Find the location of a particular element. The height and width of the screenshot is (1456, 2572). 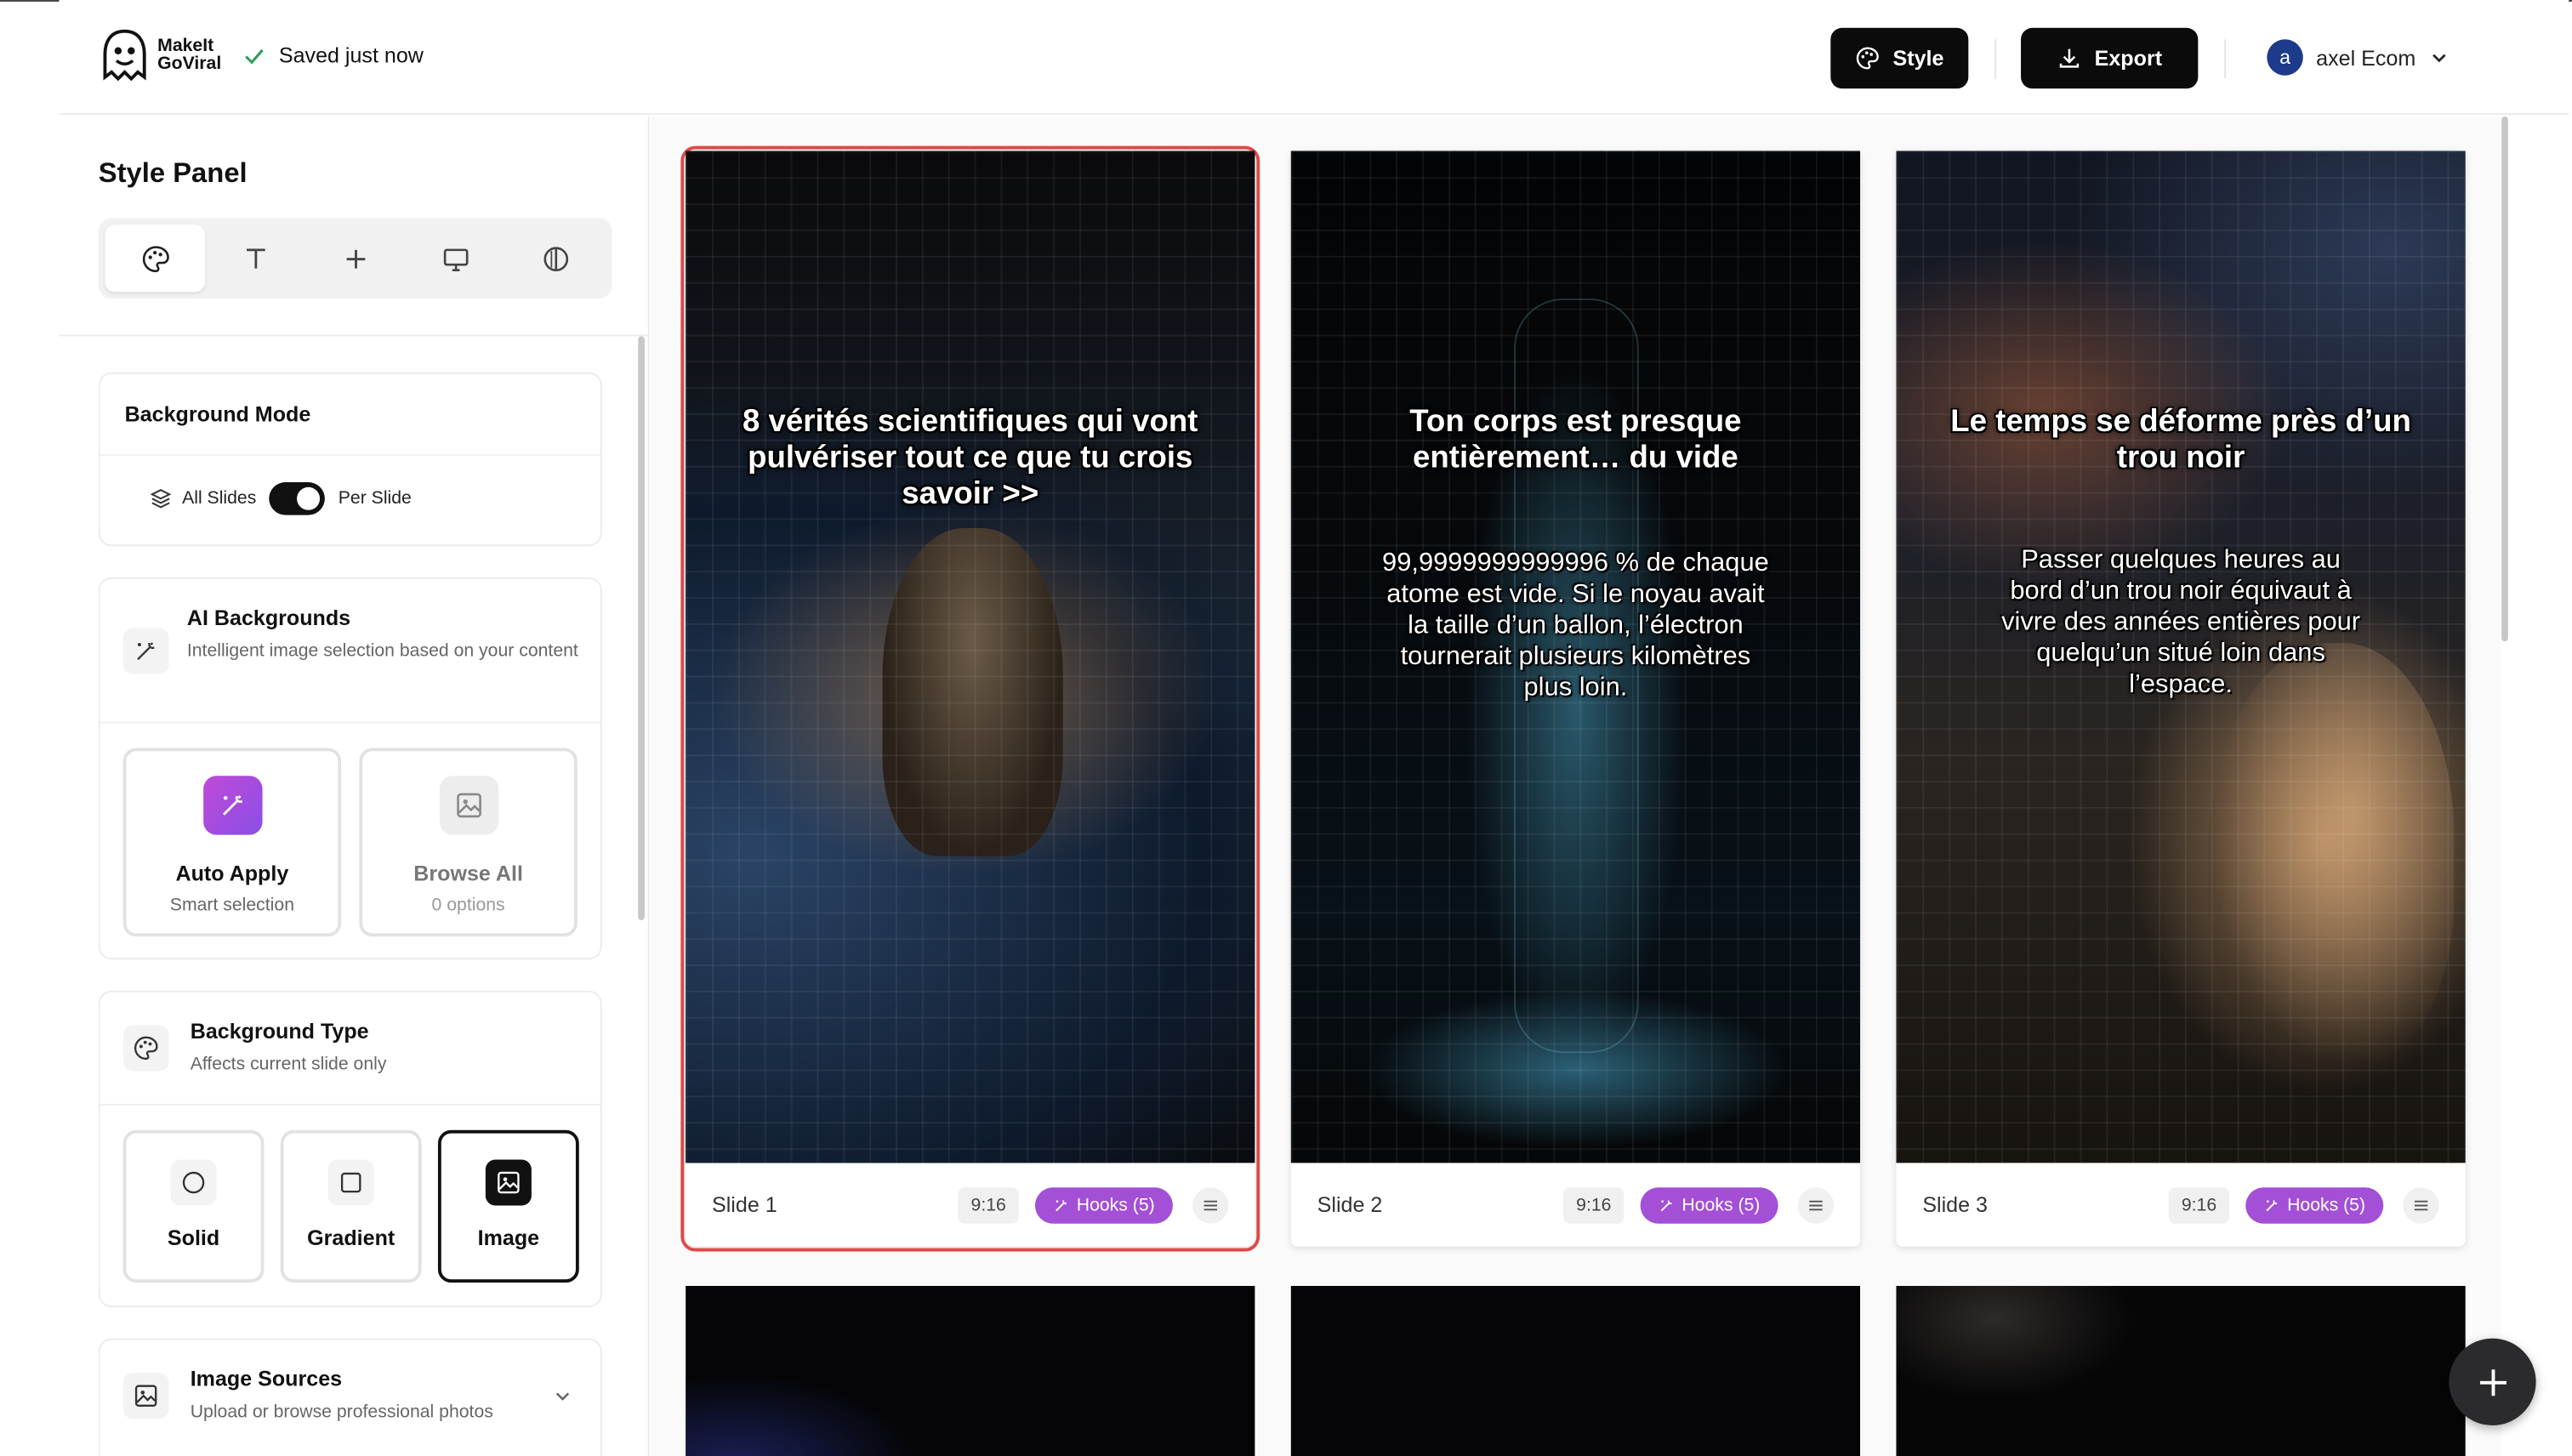

slide-2-label: Slide 2 is located at coordinates (1350, 1205).